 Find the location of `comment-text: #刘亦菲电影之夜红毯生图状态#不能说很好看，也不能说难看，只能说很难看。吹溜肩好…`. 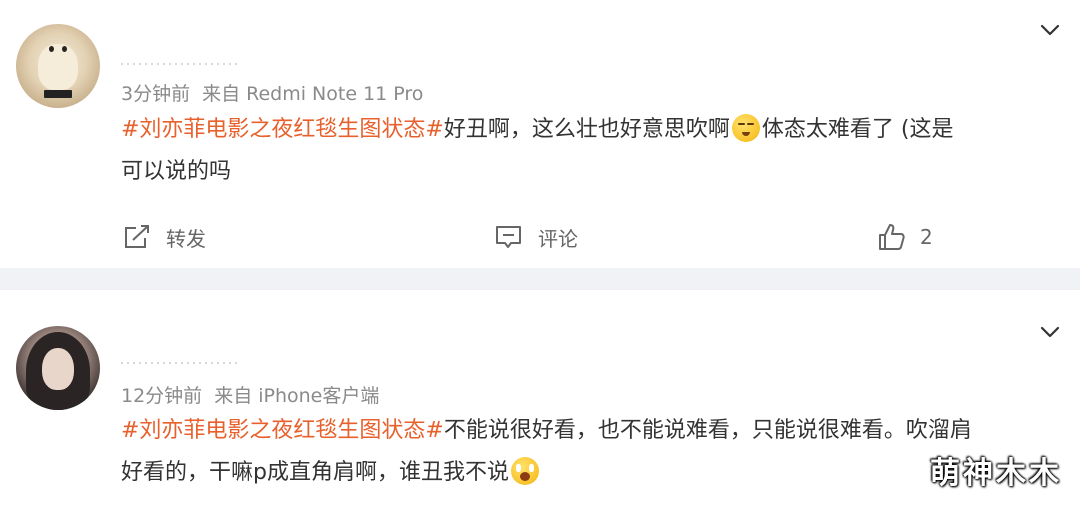

comment-text: #刘亦菲电影之夜红毯生图状态#不能说很好看，也不能说难看，只能说很难看。吹溜肩好… is located at coordinates (586, 452).